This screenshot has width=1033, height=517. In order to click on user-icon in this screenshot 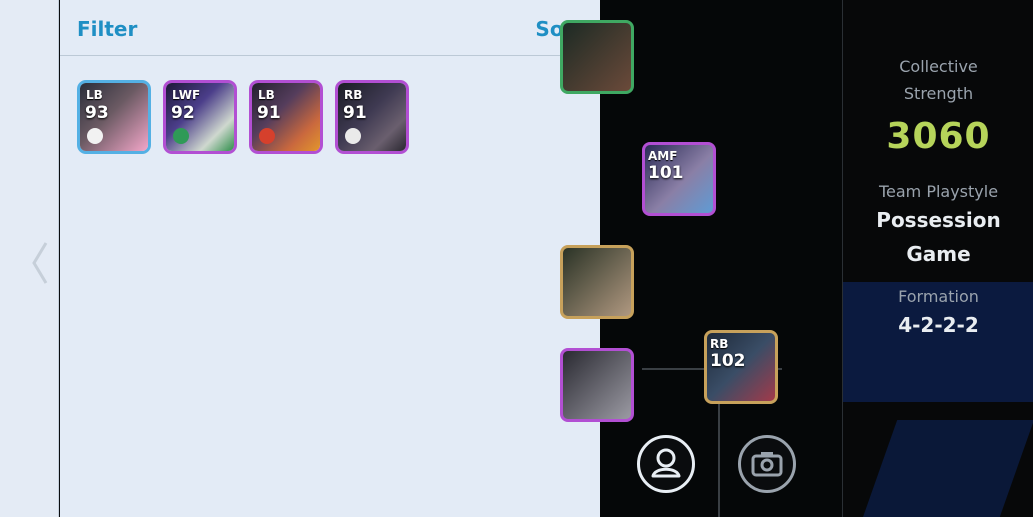, I will do `click(666, 463)`.